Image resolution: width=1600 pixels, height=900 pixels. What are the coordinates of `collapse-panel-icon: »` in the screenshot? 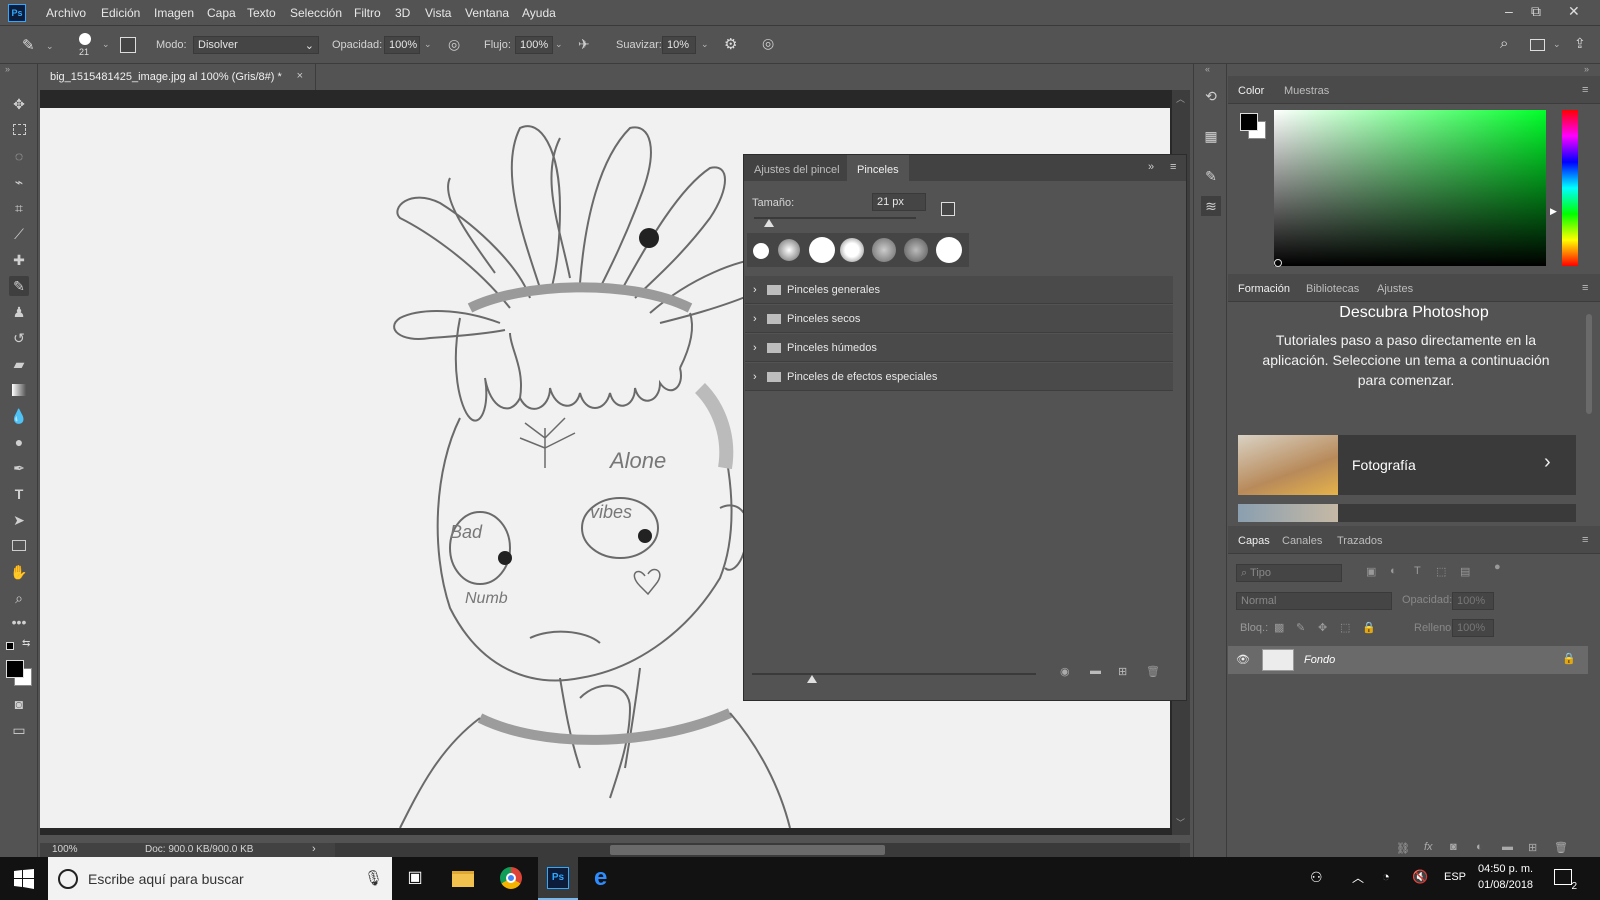 It's located at (1151, 167).